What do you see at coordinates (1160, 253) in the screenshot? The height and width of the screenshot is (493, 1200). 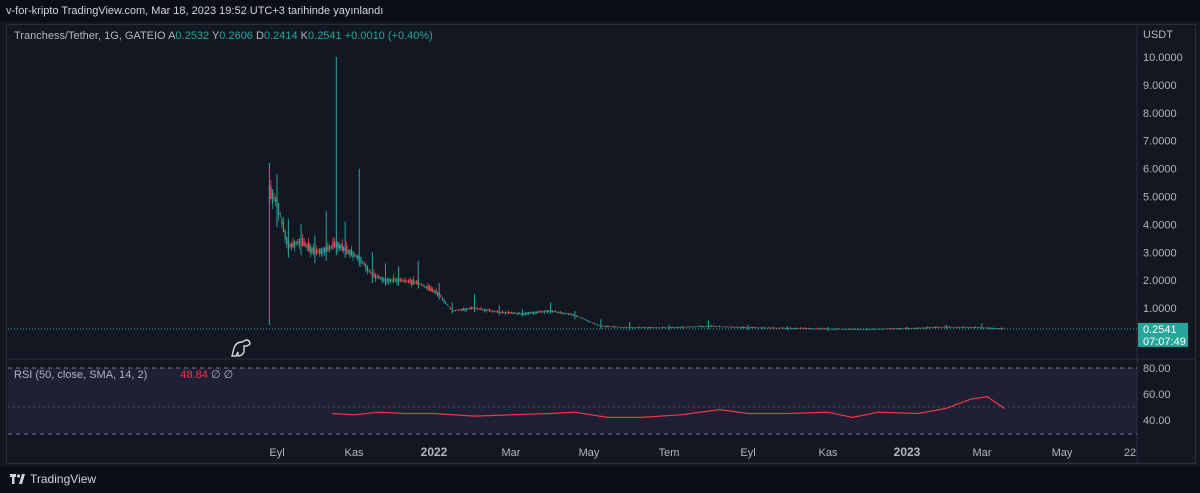 I see `price-tick-label: 3.0000` at bounding box center [1160, 253].